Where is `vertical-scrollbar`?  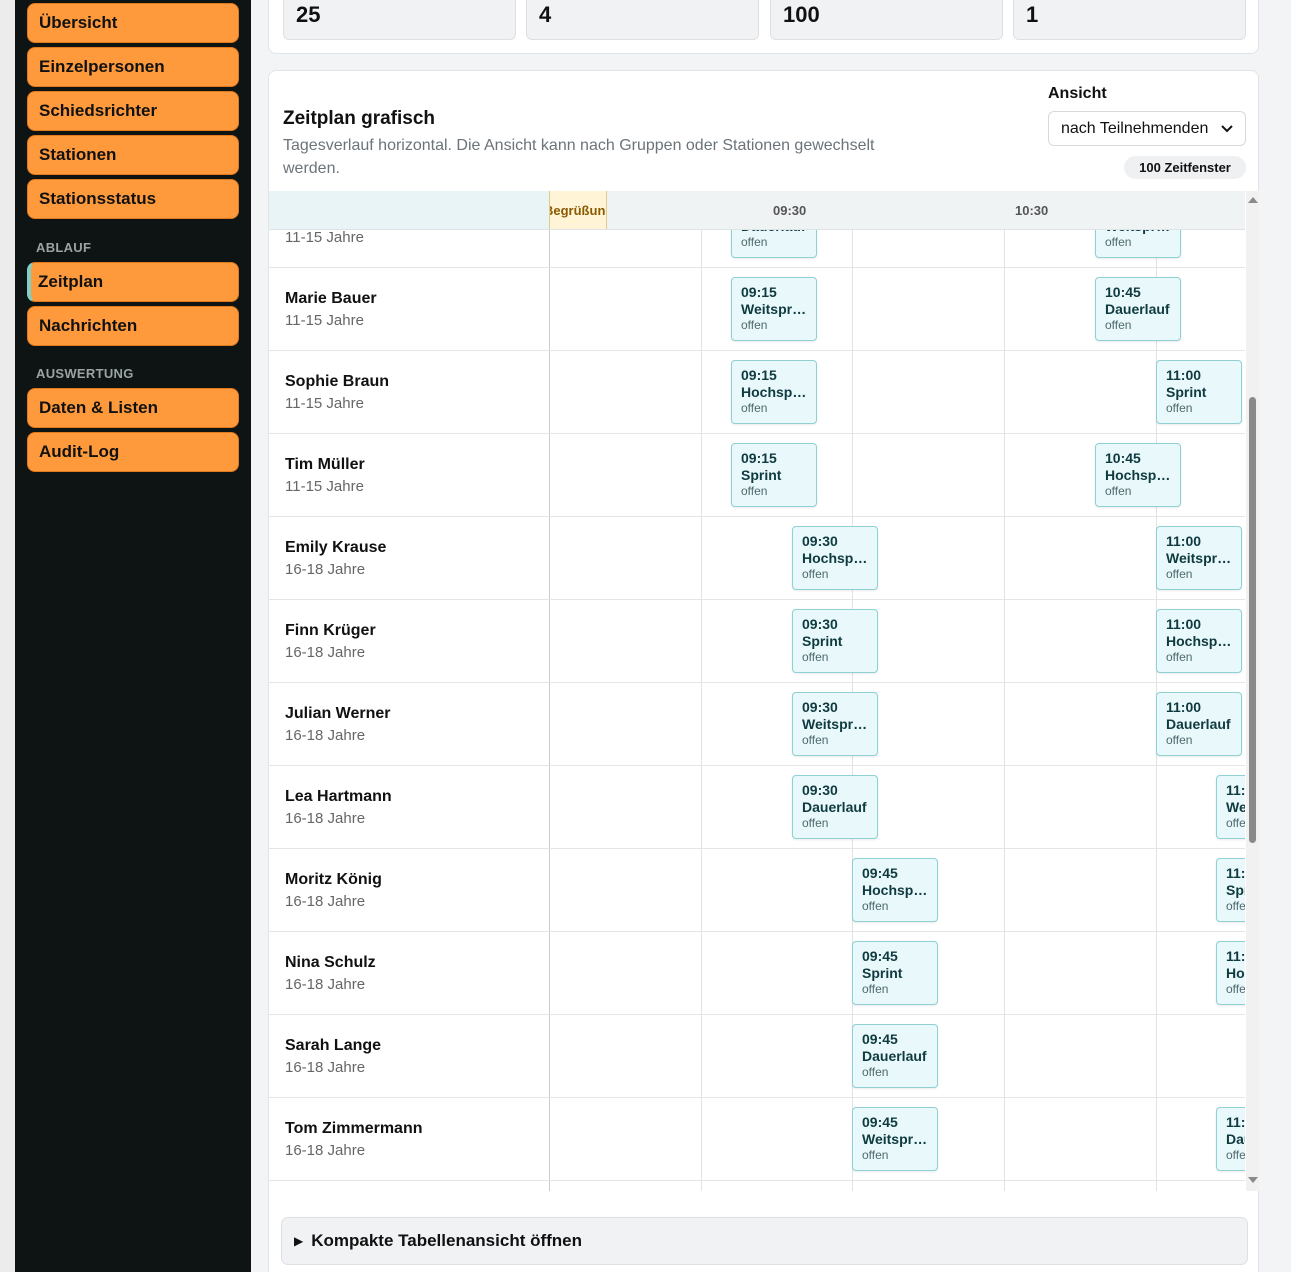 vertical-scrollbar is located at coordinates (1252, 691).